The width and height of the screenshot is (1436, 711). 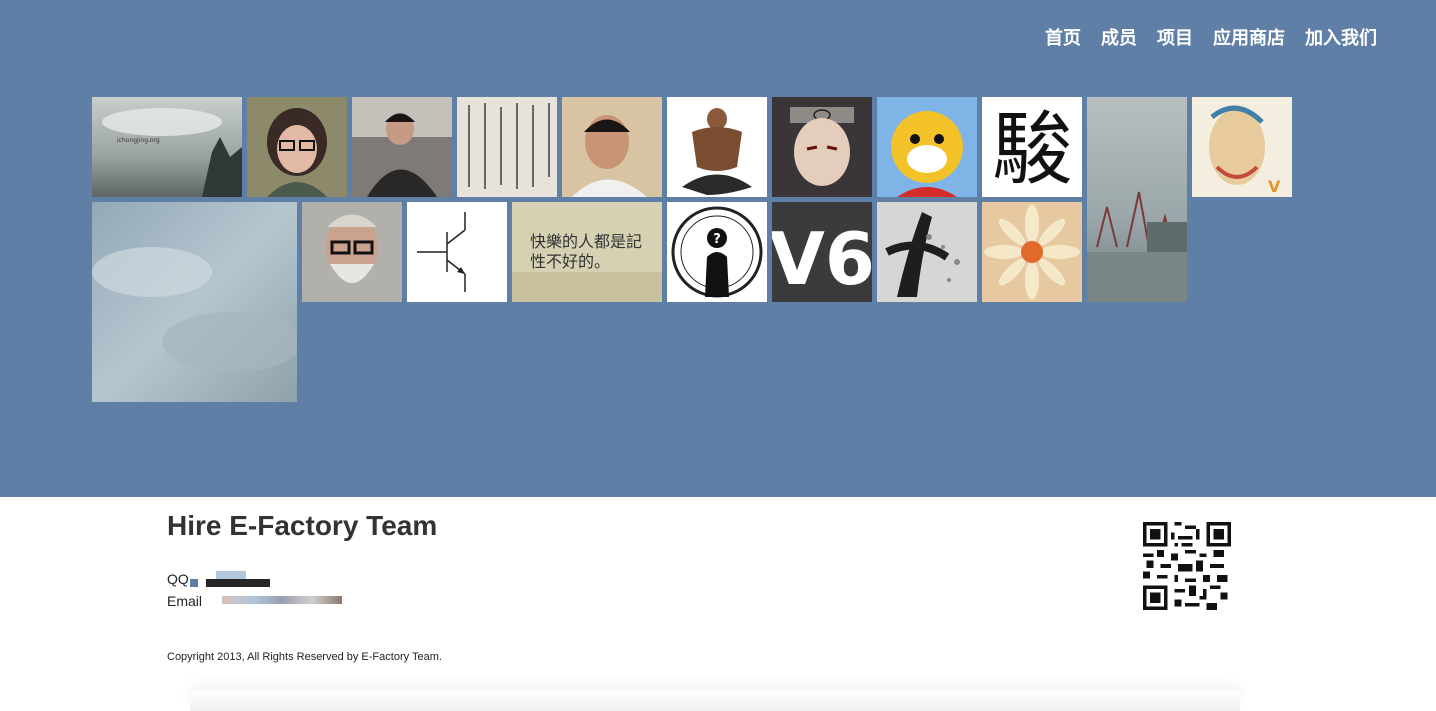 What do you see at coordinates (717, 252) in the screenshot?
I see `member-avatar-anonymous-logo: ?` at bounding box center [717, 252].